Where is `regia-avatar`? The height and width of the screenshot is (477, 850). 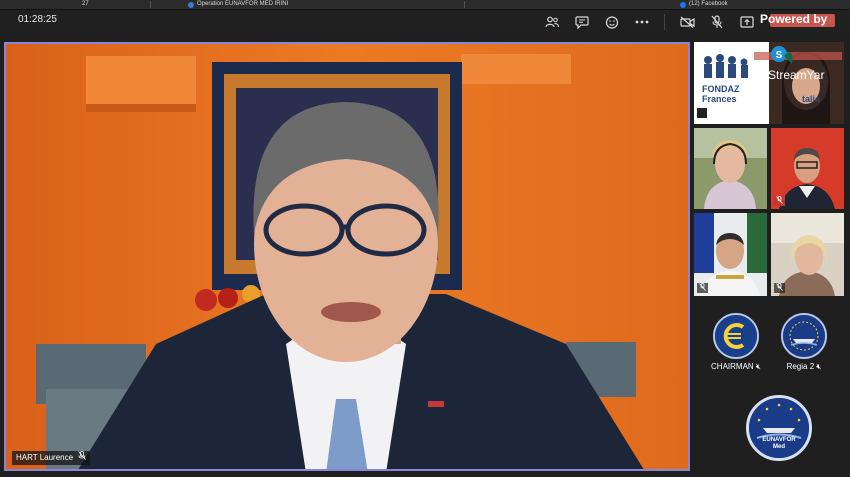
regia-avatar is located at coordinates (804, 336).